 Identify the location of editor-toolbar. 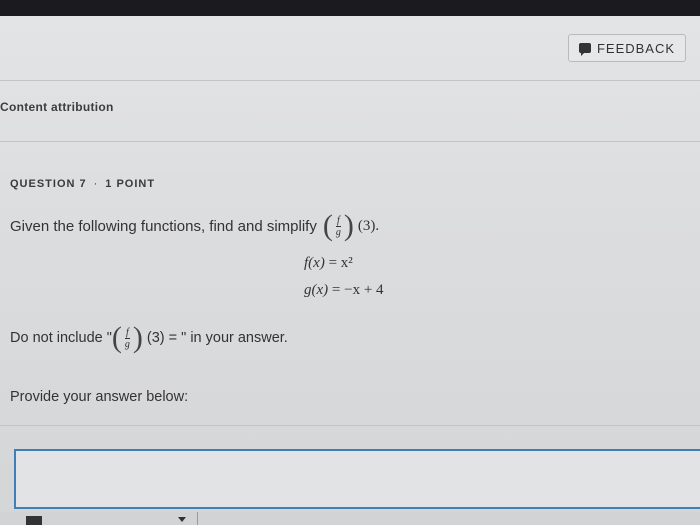
(350, 518).